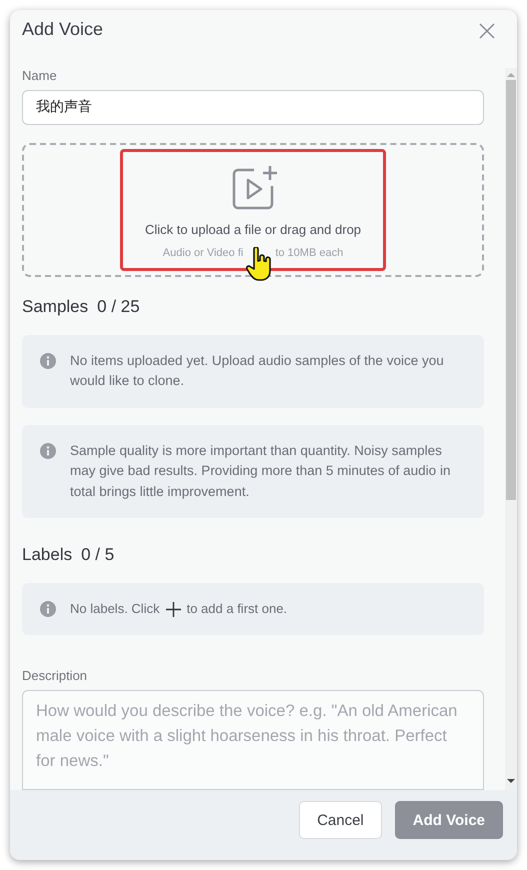 The width and height of the screenshot is (527, 870). What do you see at coordinates (55, 675) in the screenshot?
I see `field-label: Description` at bounding box center [55, 675].